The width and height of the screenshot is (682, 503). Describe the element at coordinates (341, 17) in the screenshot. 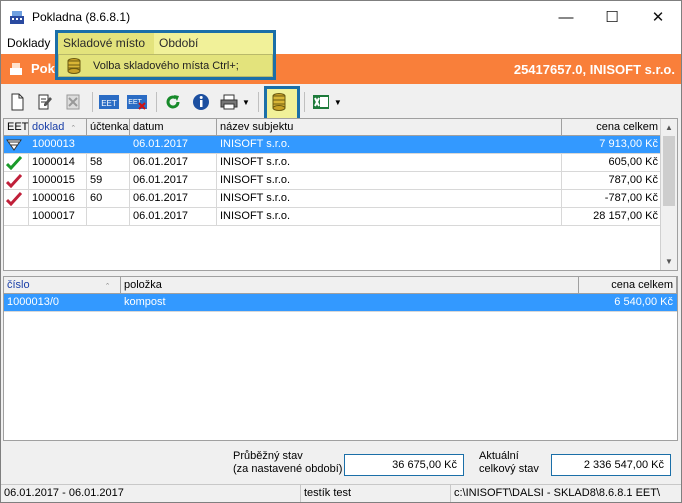

I see `title-bar: Pokladna (8.6.8.1) — ☐ ✕` at that location.